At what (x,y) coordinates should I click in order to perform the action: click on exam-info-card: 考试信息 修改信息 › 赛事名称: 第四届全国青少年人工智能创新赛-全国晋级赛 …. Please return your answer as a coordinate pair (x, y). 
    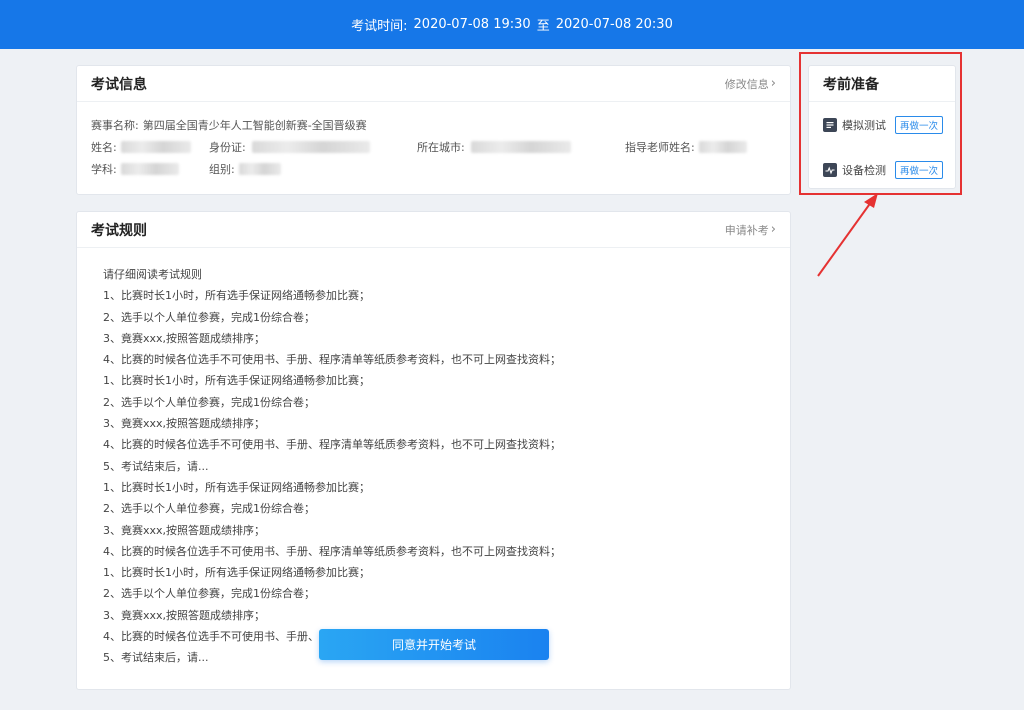
    Looking at the image, I should click on (433, 130).